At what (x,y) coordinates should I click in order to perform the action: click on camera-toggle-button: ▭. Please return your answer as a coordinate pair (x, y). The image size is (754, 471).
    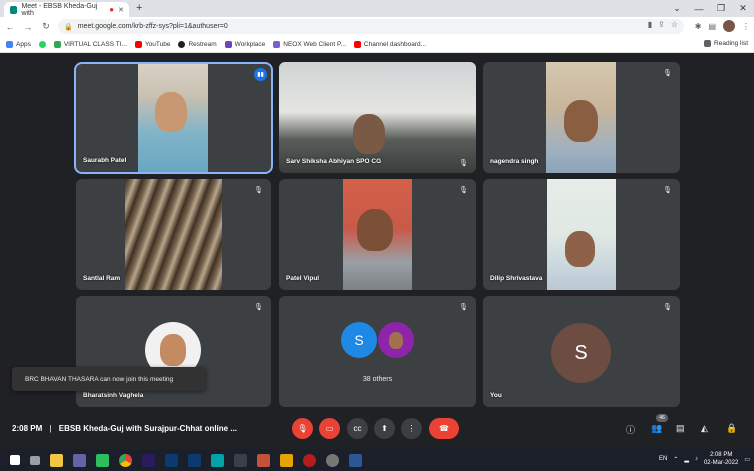
    Looking at the image, I should click on (329, 428).